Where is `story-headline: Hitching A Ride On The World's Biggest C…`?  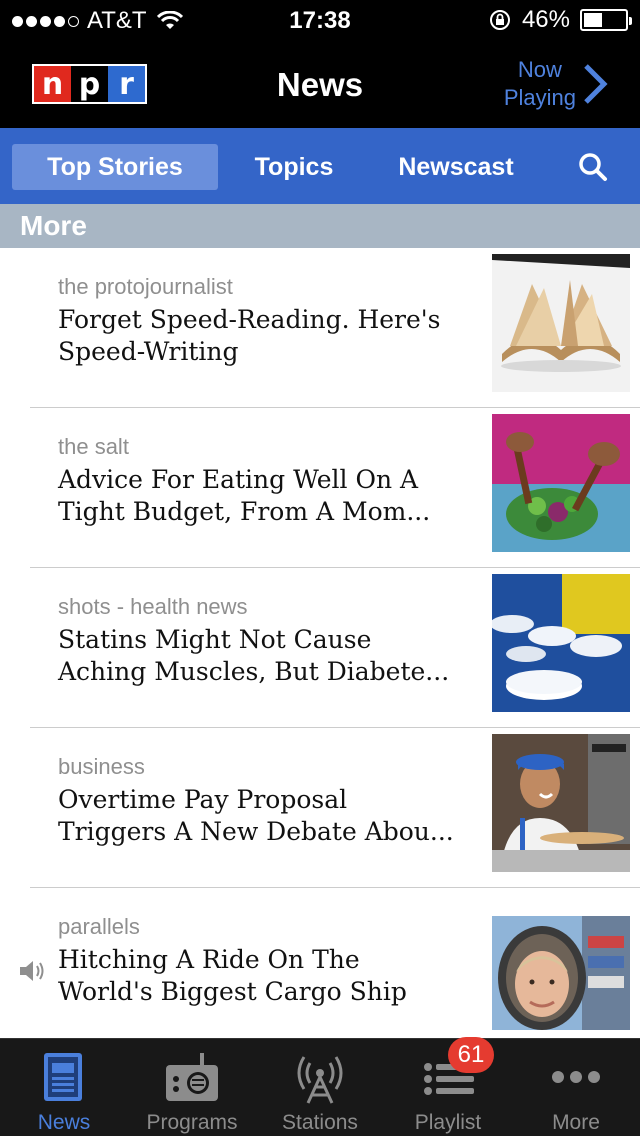 story-headline: Hitching A Ride On The World's Biggest C… is located at coordinates (232, 975).